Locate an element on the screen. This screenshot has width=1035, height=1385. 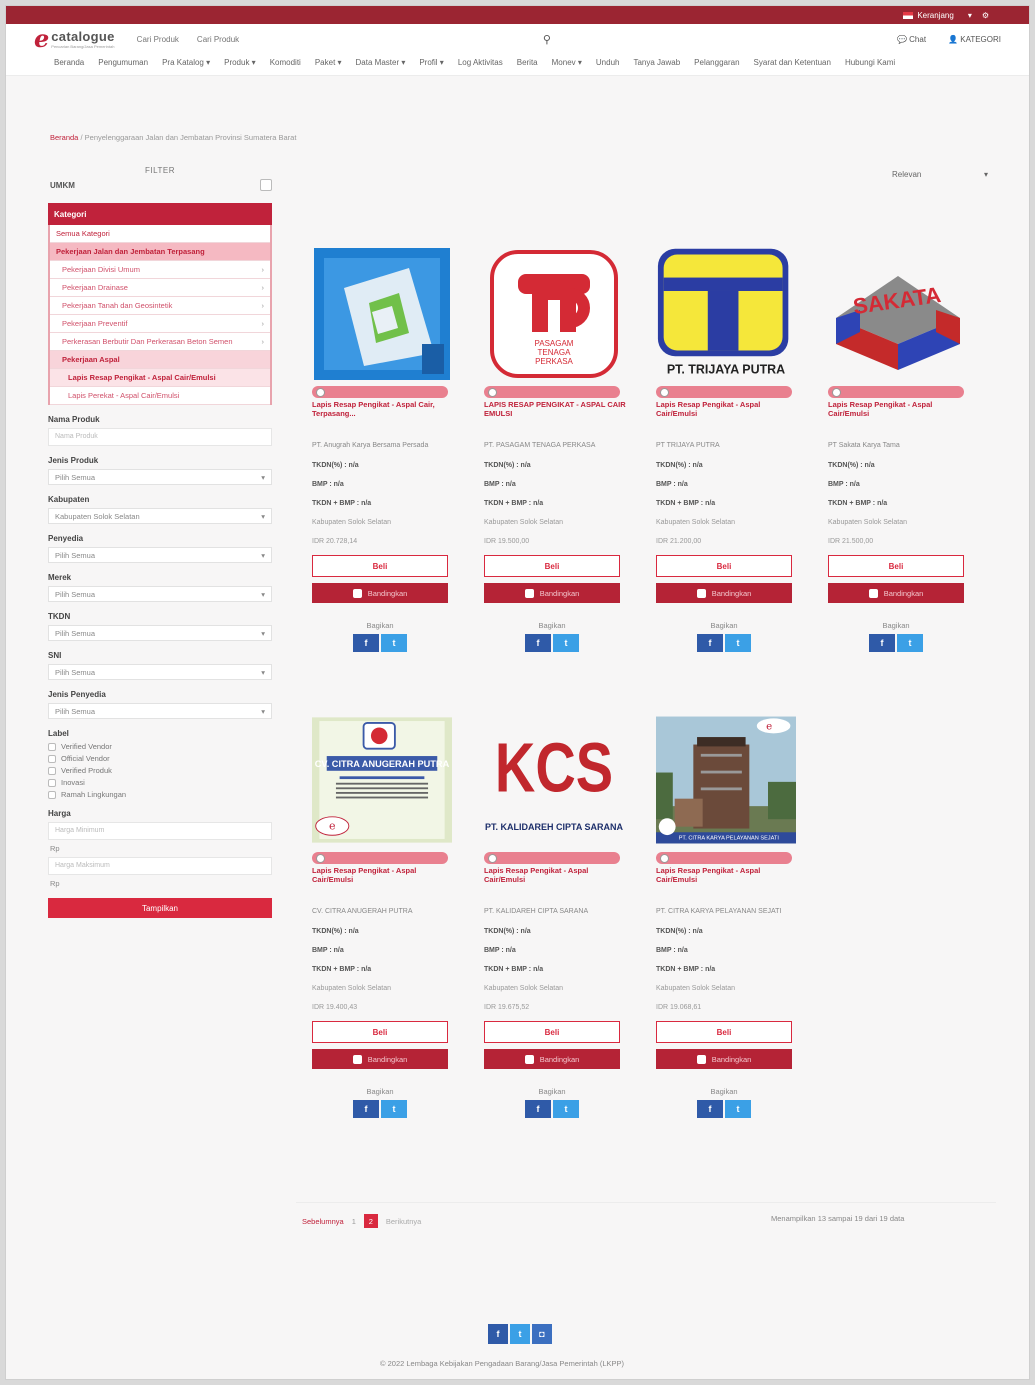
sort-select: Relevan ▾ is located at coordinates (940, 174).